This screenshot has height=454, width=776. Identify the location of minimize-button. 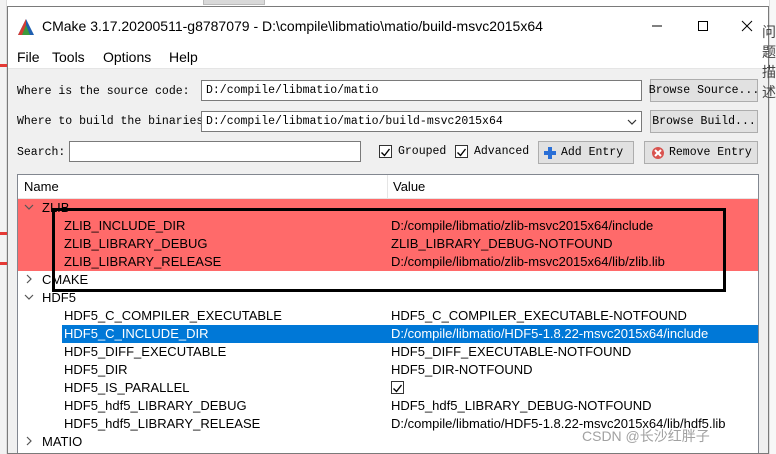
(657, 26).